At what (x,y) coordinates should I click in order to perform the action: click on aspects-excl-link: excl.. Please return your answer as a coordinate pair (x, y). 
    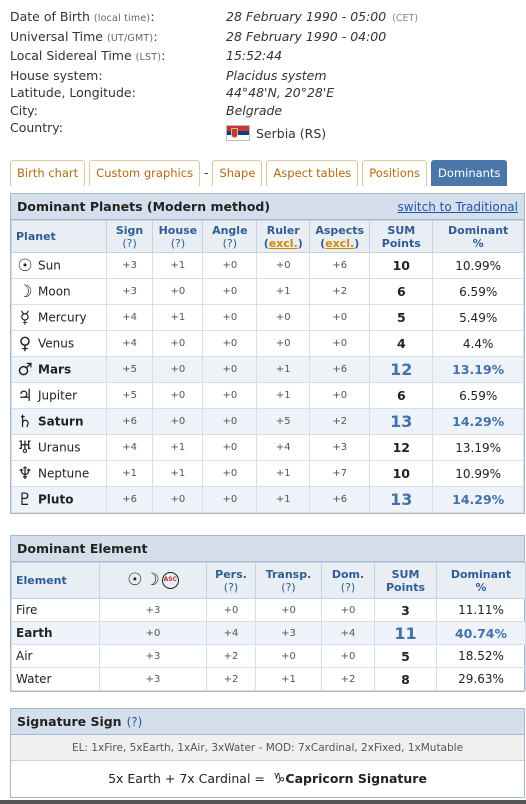
    Looking at the image, I should click on (339, 243).